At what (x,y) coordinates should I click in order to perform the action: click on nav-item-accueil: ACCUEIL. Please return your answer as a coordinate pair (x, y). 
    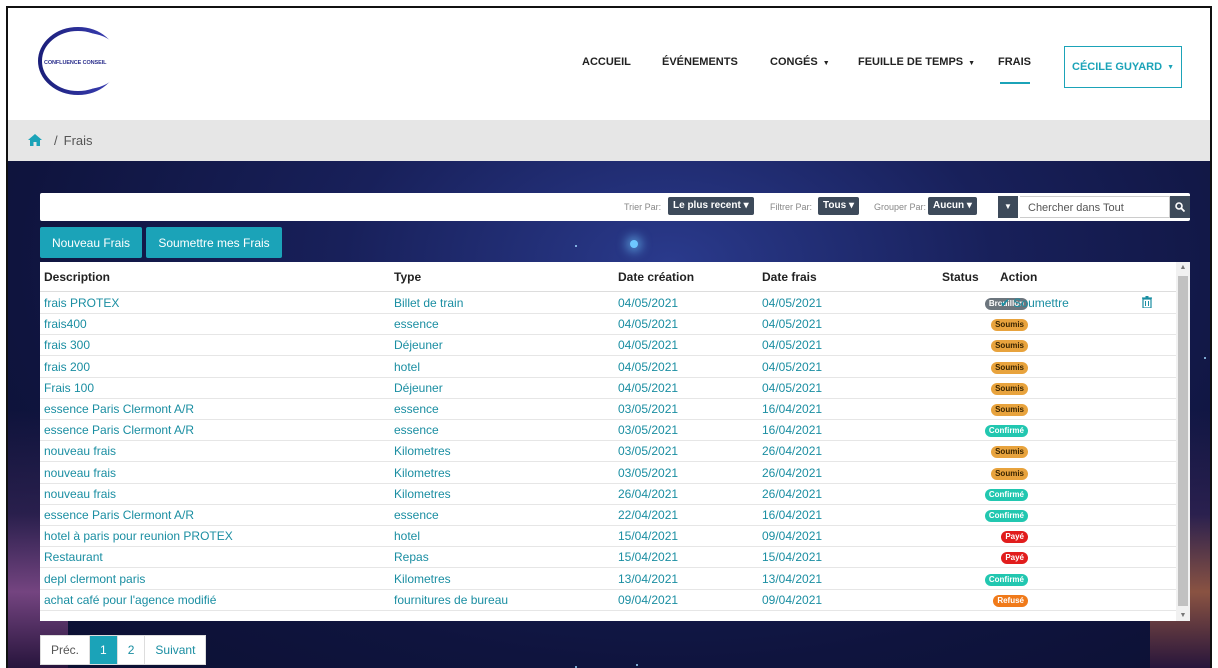
    Looking at the image, I should click on (606, 62).